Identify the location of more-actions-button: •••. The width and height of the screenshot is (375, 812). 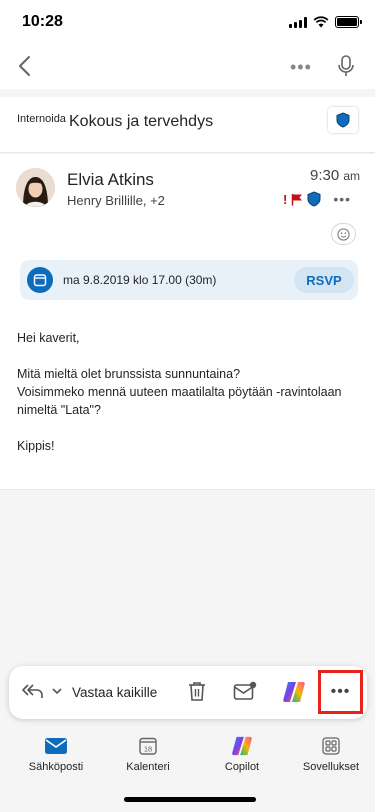
(340, 692).